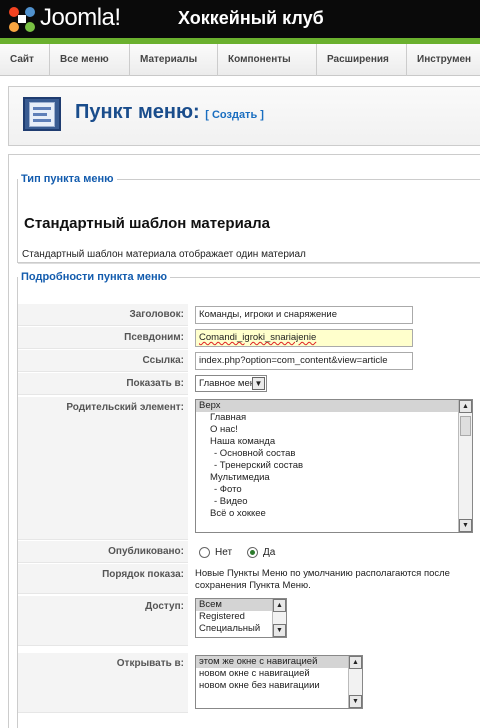  Describe the element at coordinates (334, 418) in the screenshot. I see `parent-option: Главная` at that location.